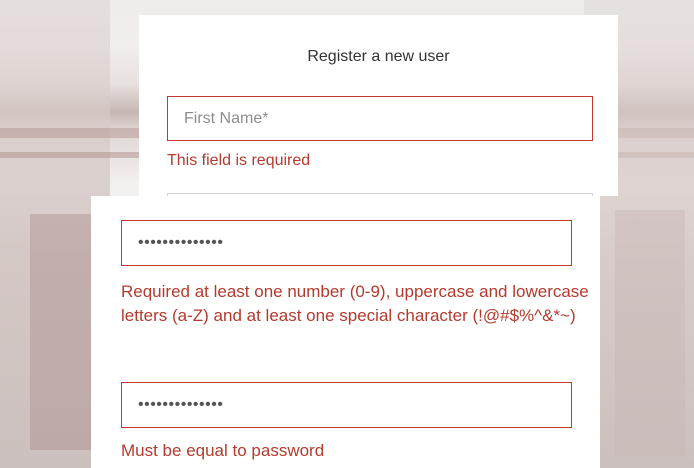  What do you see at coordinates (223, 450) in the screenshot?
I see `confirm-password-error: Must be equal to password` at bounding box center [223, 450].